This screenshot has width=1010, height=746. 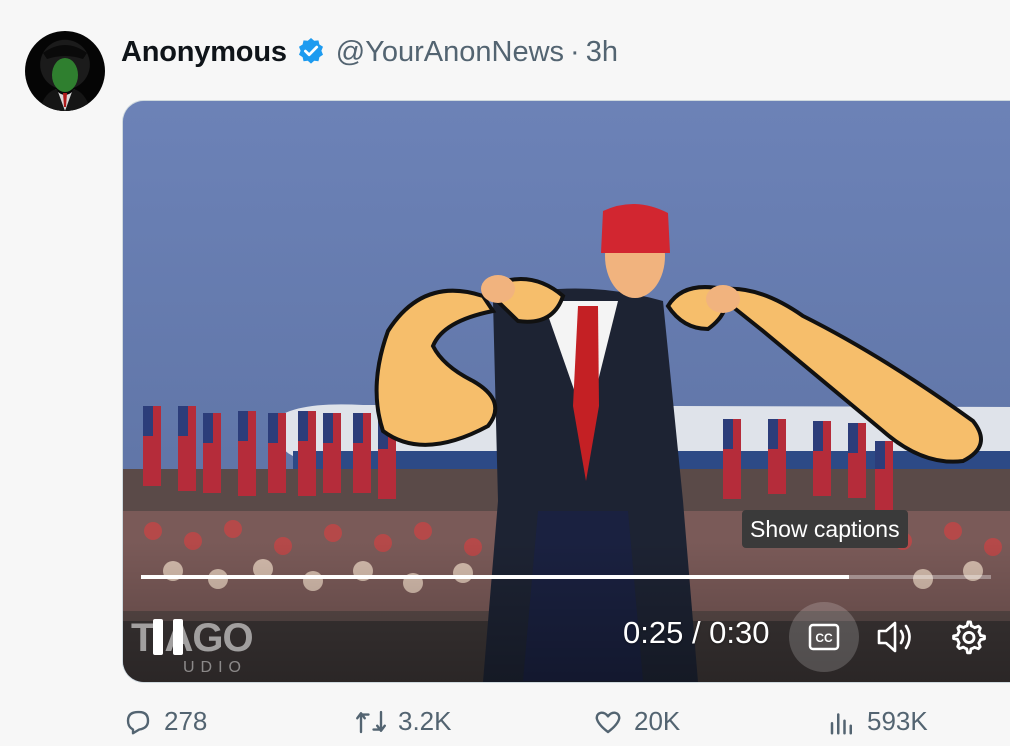 What do you see at coordinates (186, 721) in the screenshot?
I see `reply-count: 278` at bounding box center [186, 721].